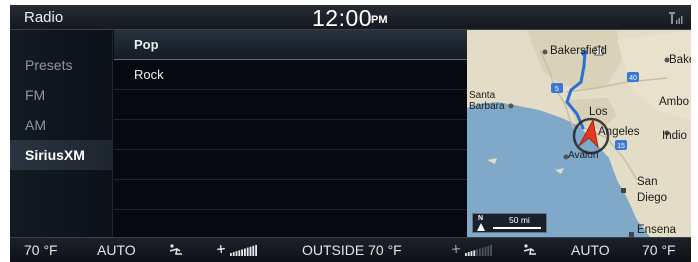 Image resolution: width=698 pixels, height=262 pixels. I want to click on nav-item-fm: FM, so click(61, 95).